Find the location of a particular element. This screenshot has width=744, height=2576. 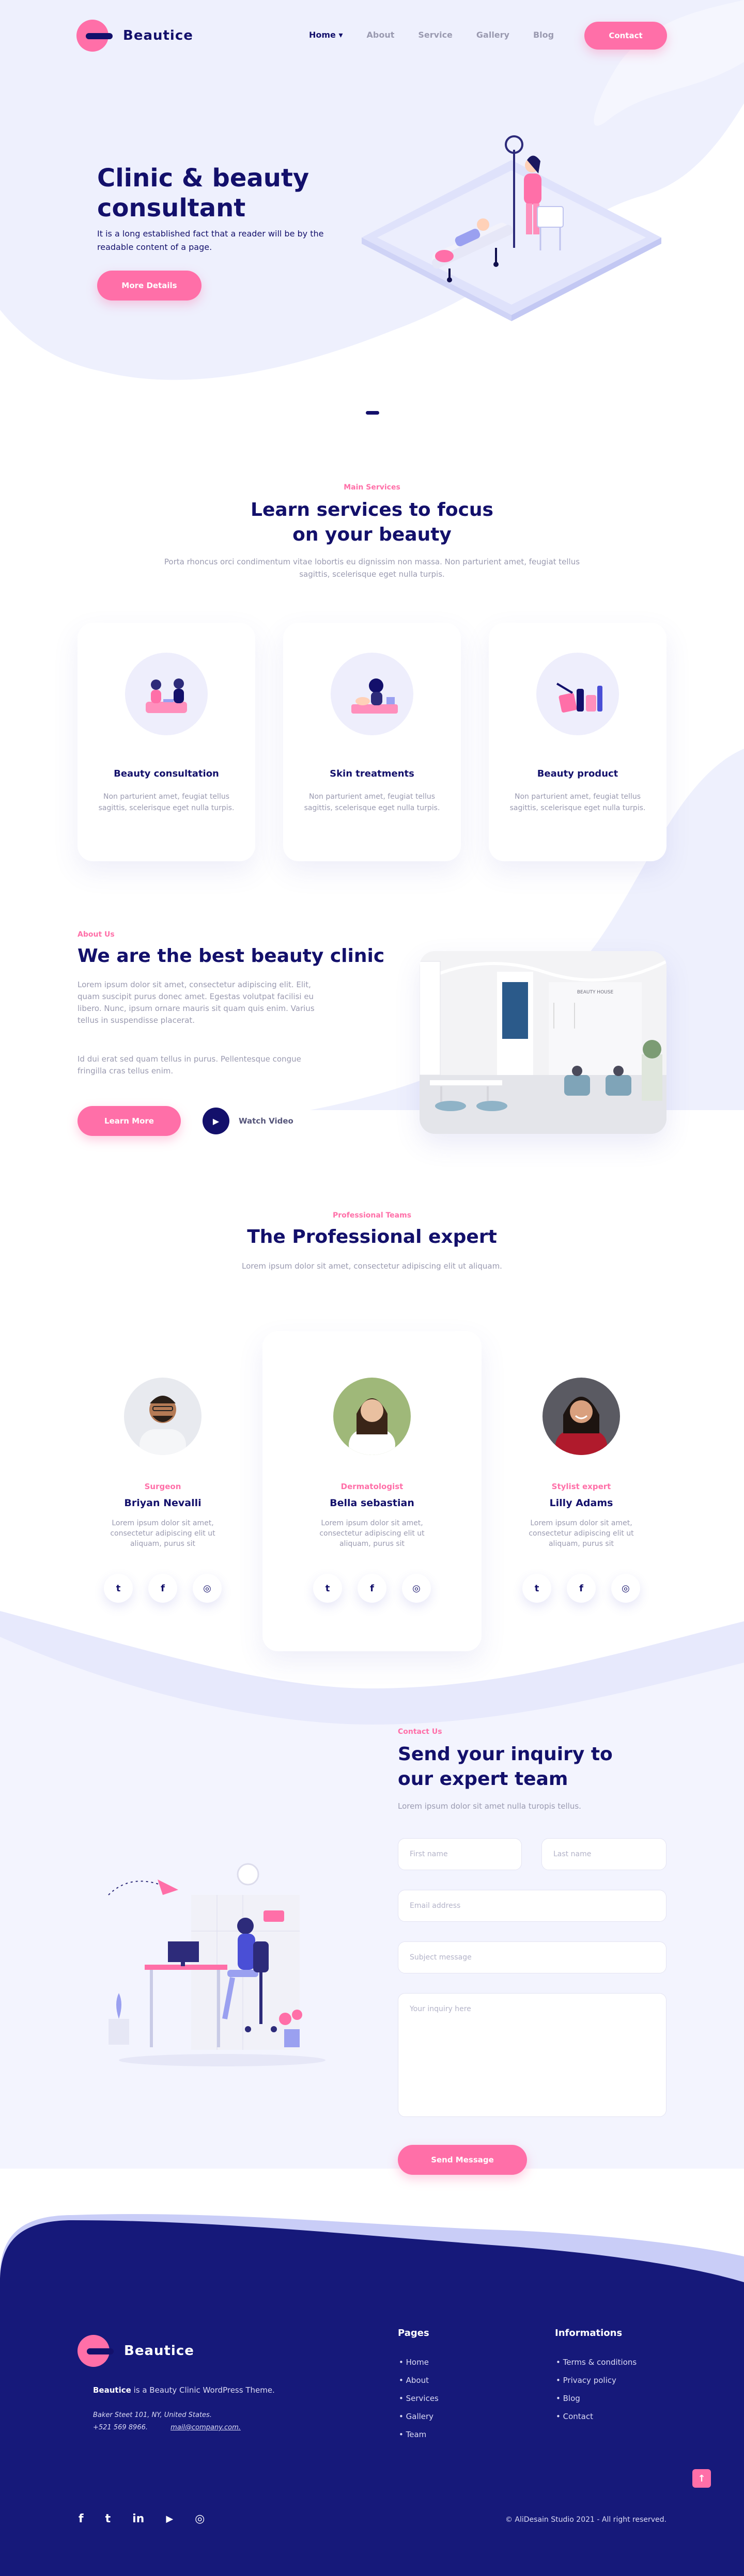

skin-treatment-icon is located at coordinates (375, 696).